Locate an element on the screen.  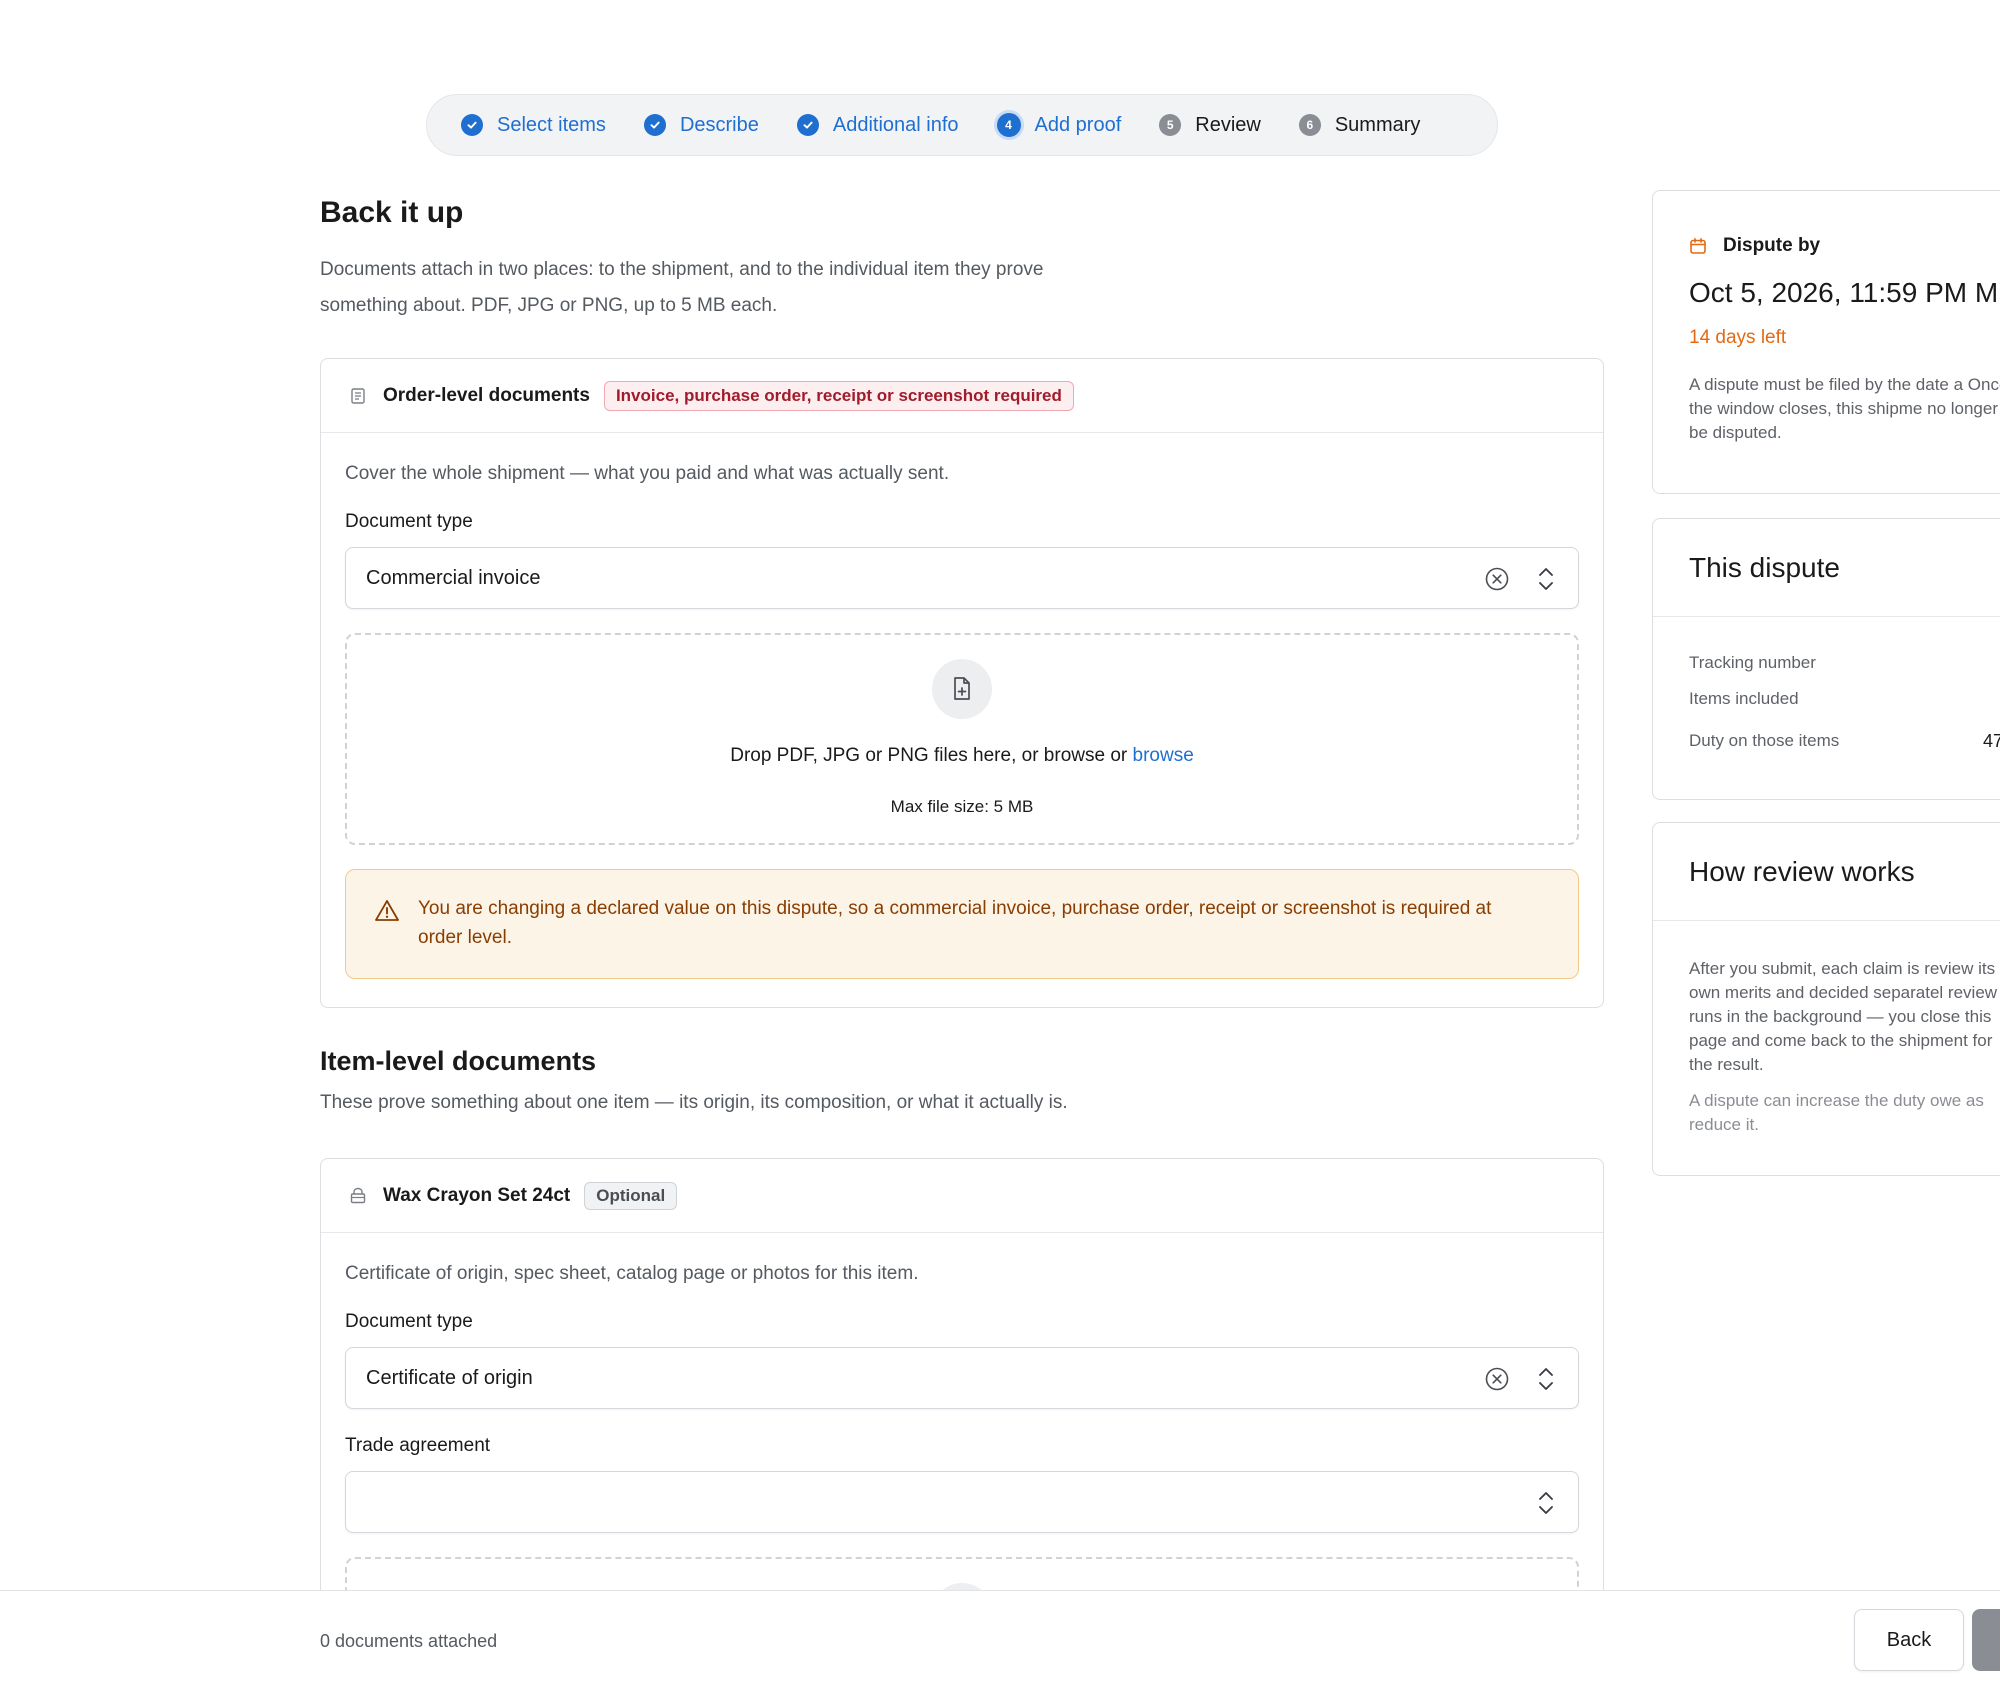
optional-badge: Optional is located at coordinates (631, 1195).